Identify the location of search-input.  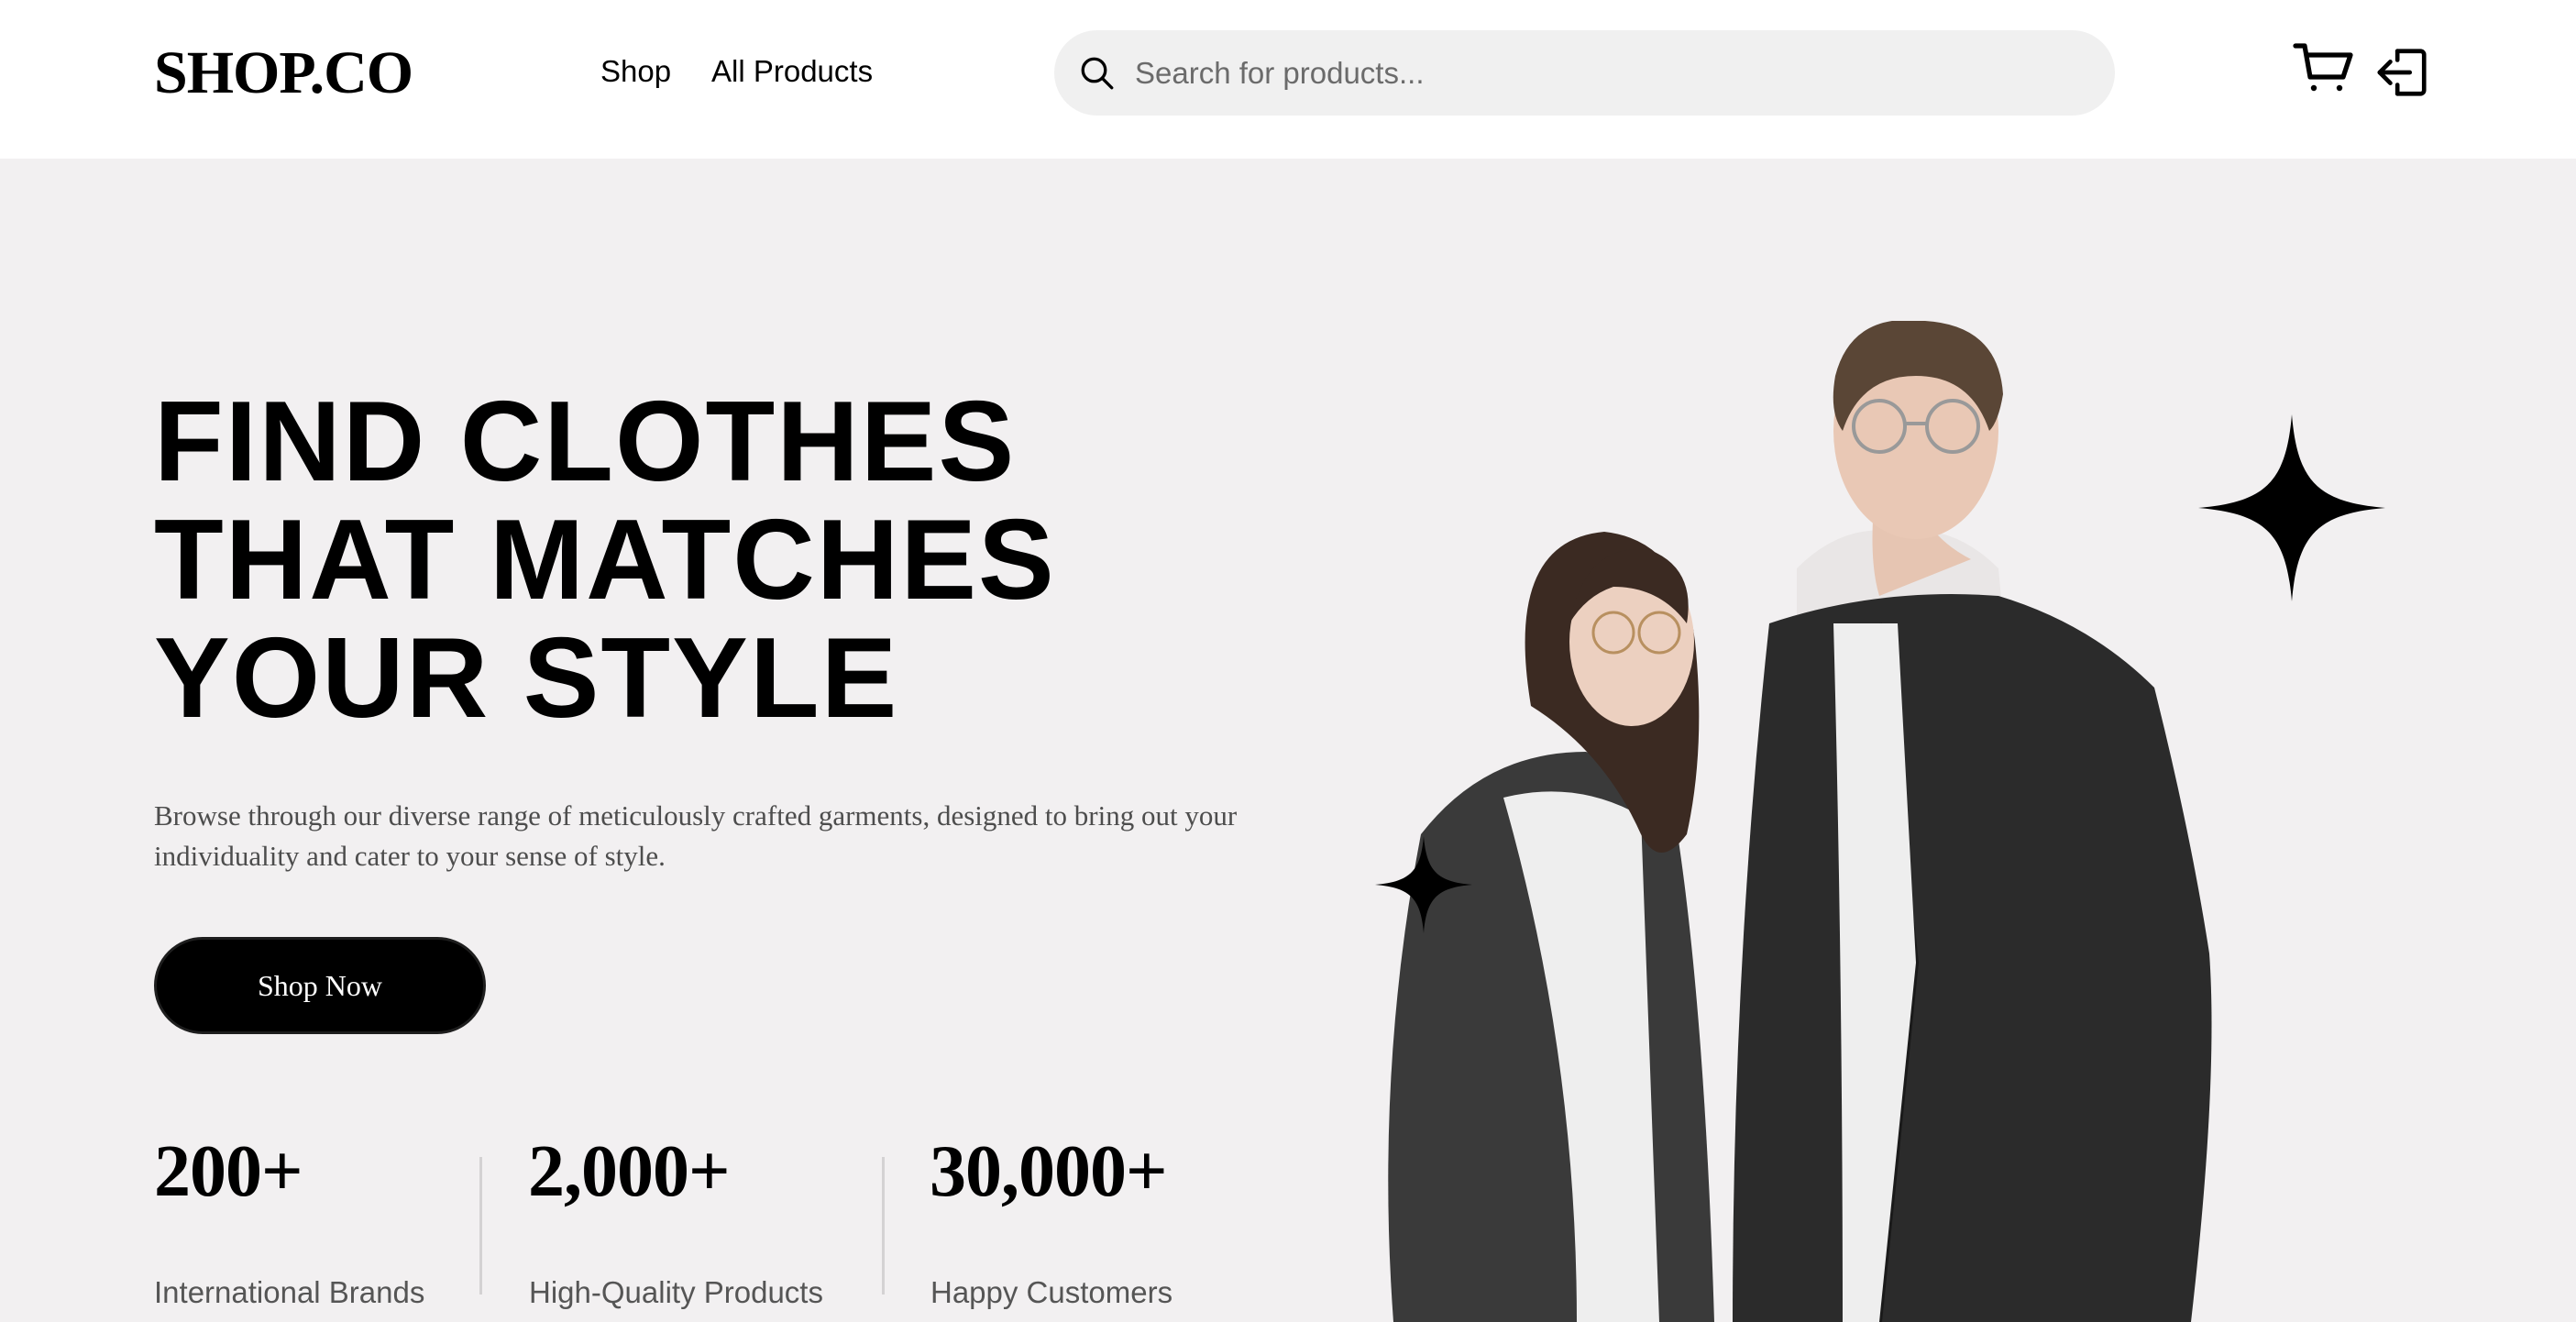
(1611, 73).